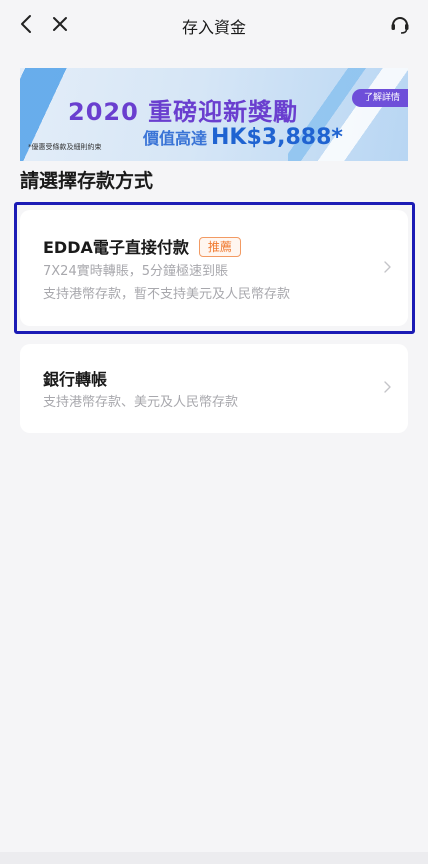 Image resolution: width=428 pixels, height=864 pixels. Describe the element at coordinates (75, 379) in the screenshot. I see `method-title: 銀行轉帳` at that location.